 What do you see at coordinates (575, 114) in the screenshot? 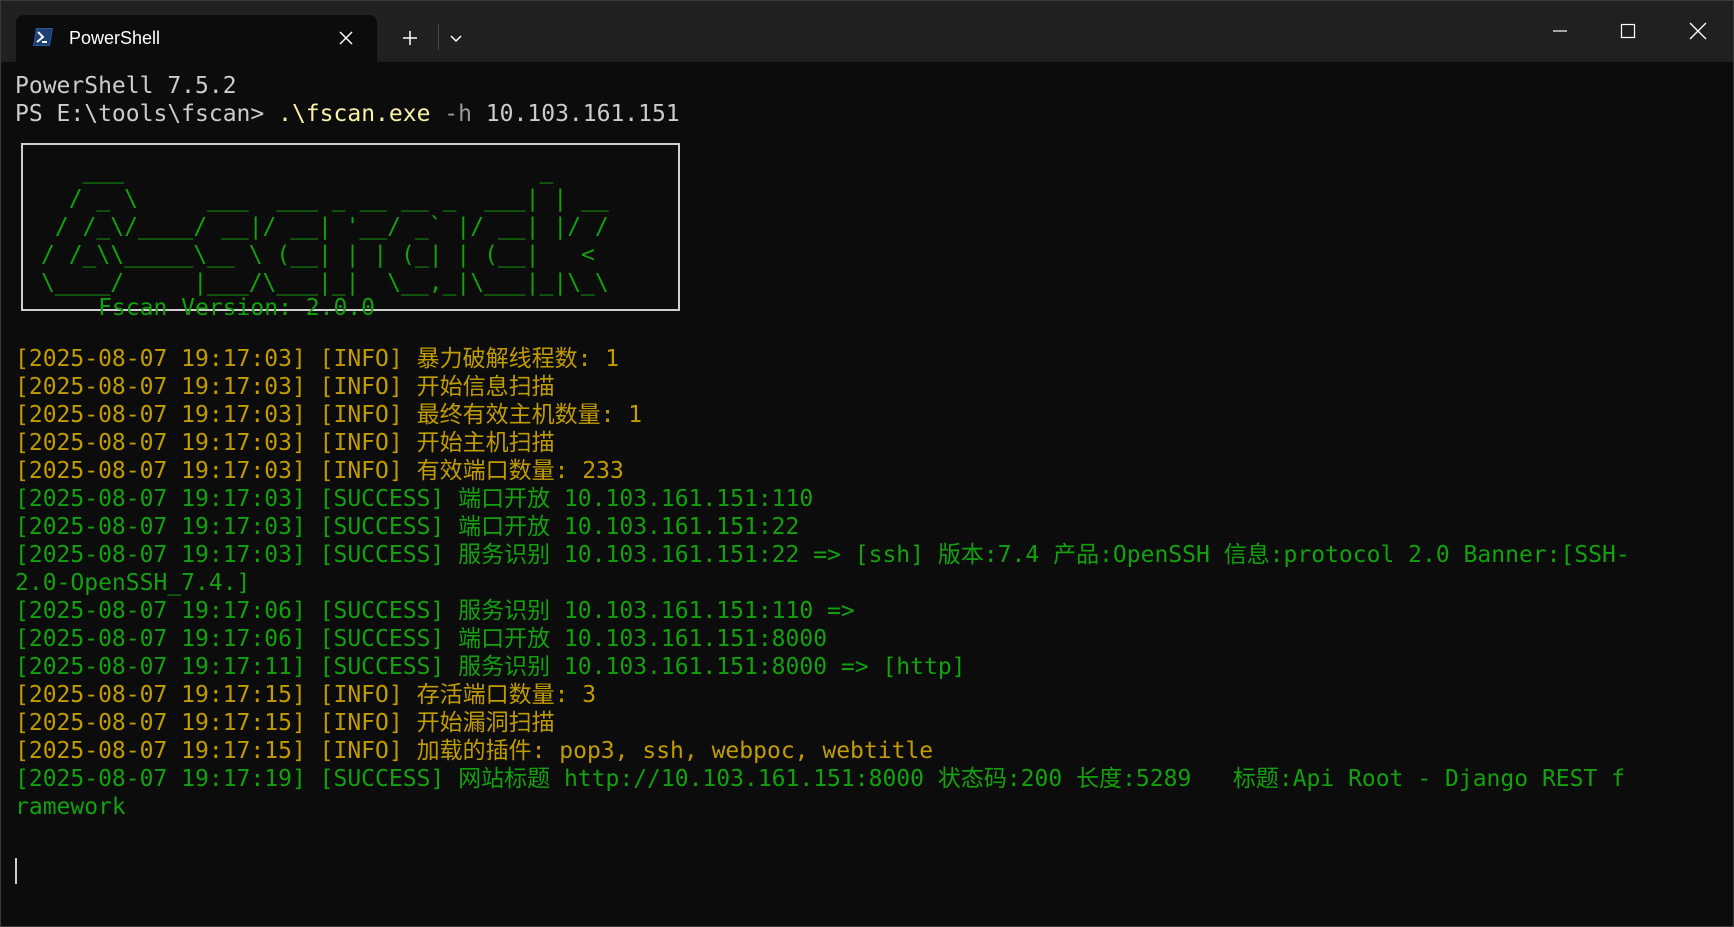
I see `command-argument: 10.103.161.151` at bounding box center [575, 114].